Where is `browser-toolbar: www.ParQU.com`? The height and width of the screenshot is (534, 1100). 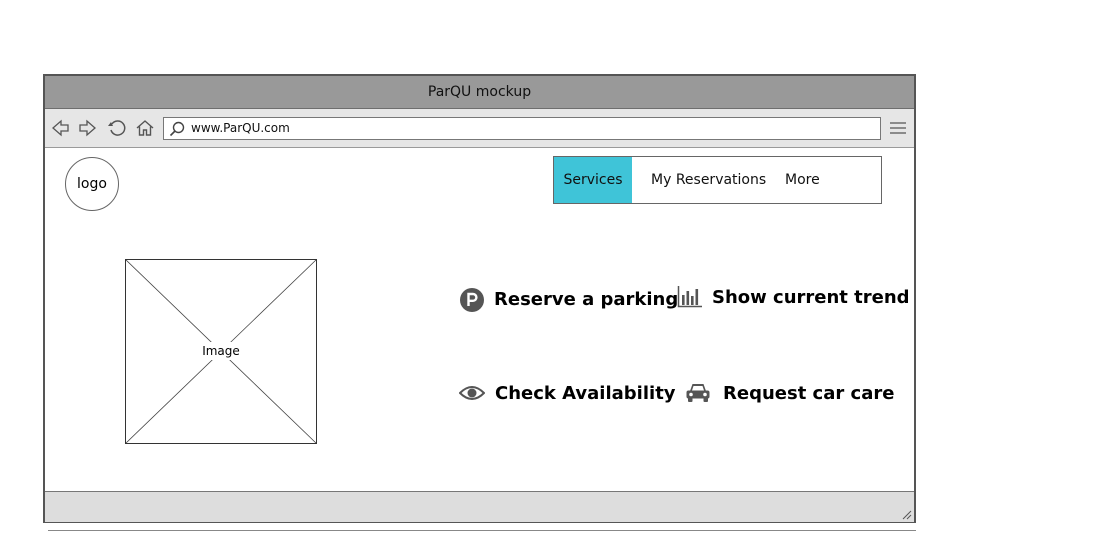 browser-toolbar: www.ParQU.com is located at coordinates (479, 128).